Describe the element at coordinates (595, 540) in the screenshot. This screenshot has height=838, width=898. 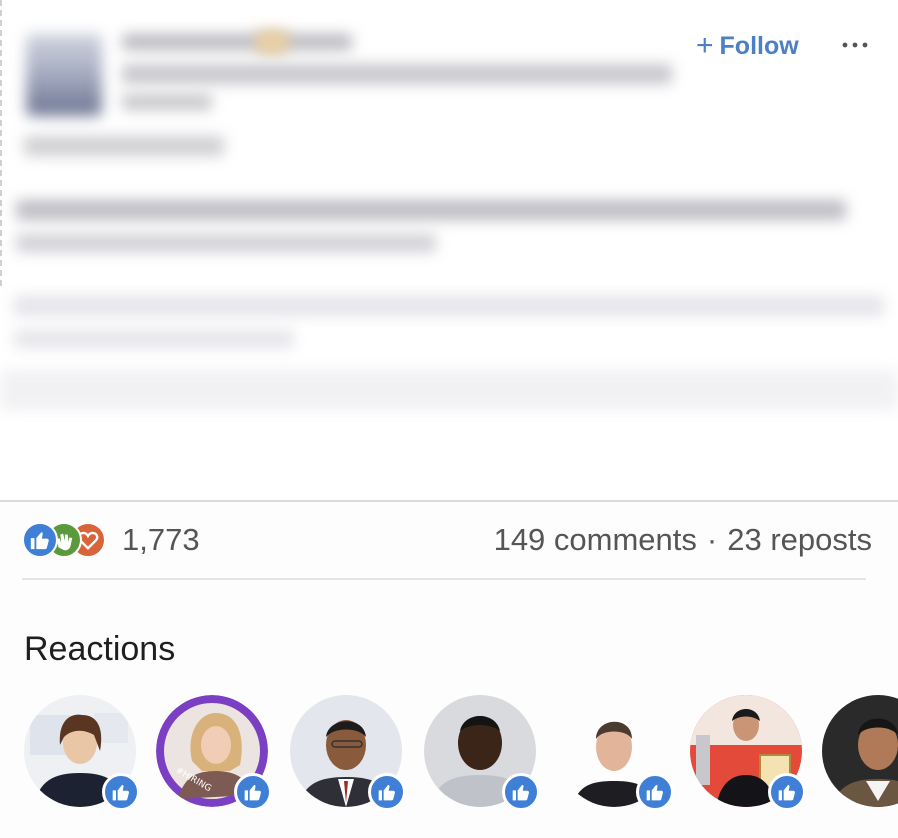
I see `comments-count-link: 149 comments` at that location.